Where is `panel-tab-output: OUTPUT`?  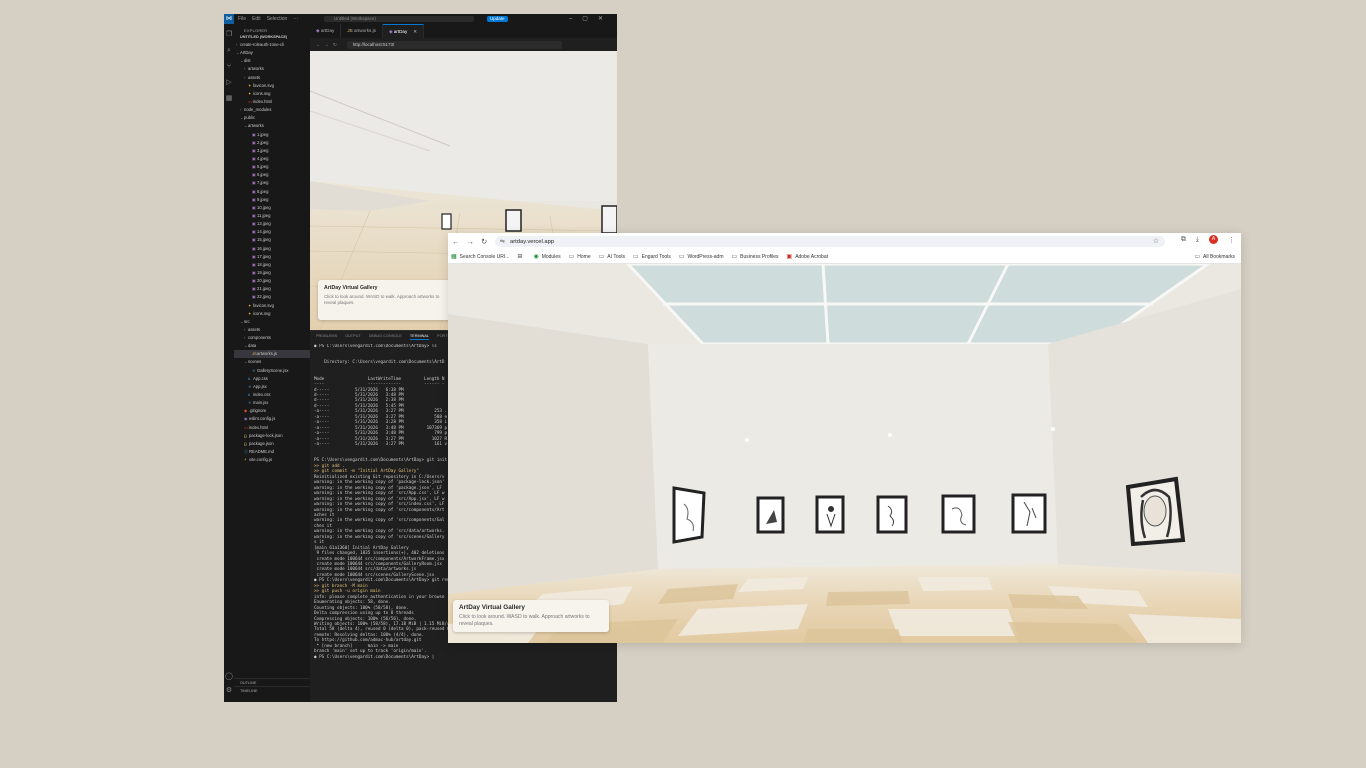 panel-tab-output: OUTPUT is located at coordinates (353, 337).